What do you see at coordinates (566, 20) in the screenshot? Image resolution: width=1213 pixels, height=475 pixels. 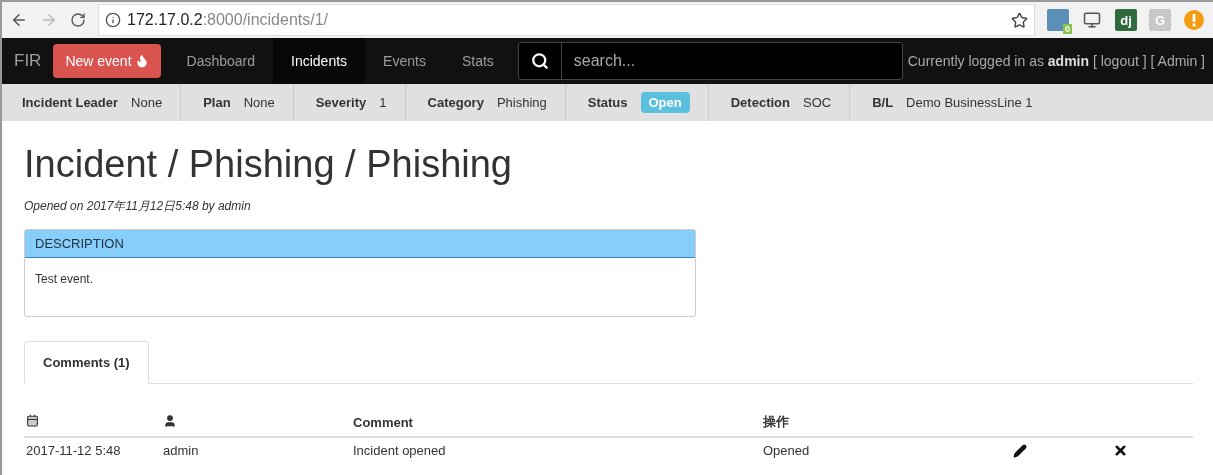 I see `address-bar: 172.17.0.2:8000/incidents/1/` at bounding box center [566, 20].